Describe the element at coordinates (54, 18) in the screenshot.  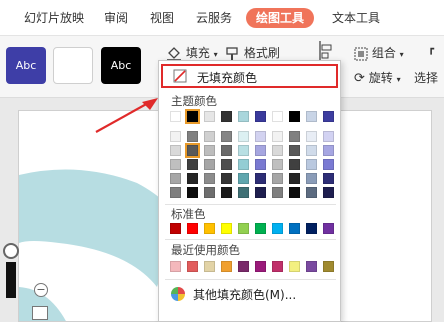
I see `tab-slideshow: 幻灯片放映` at that location.